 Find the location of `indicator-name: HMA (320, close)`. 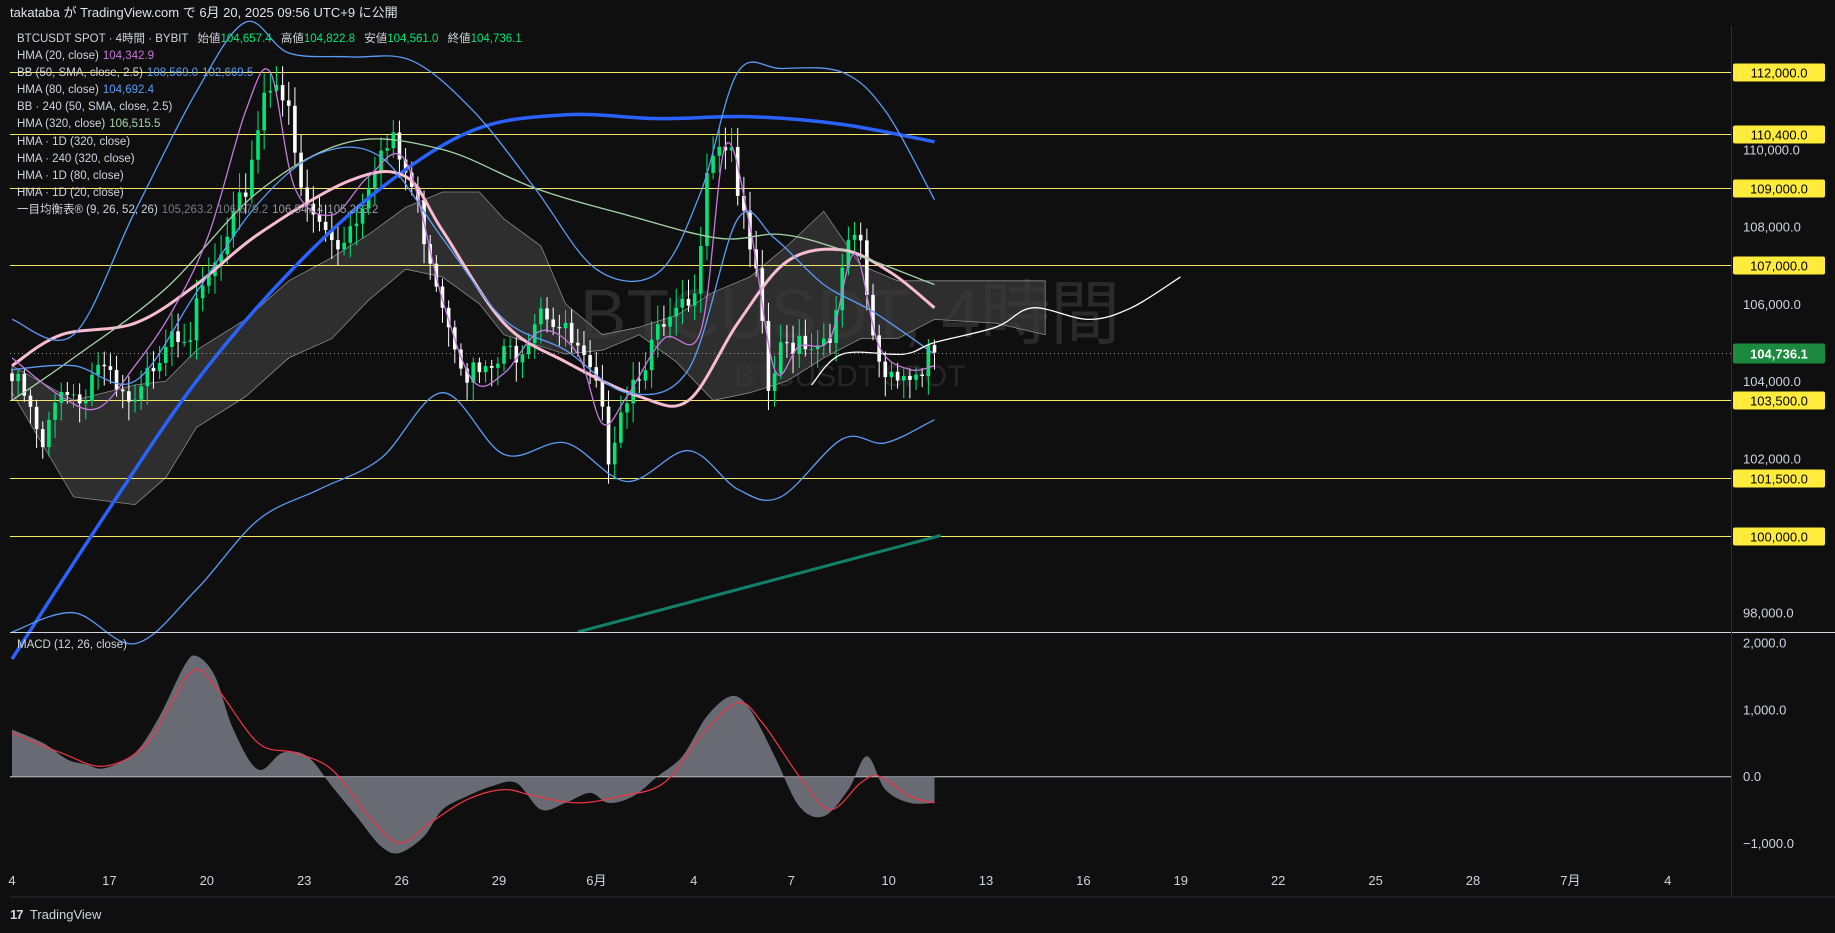

indicator-name: HMA (320, close) is located at coordinates (61, 124).